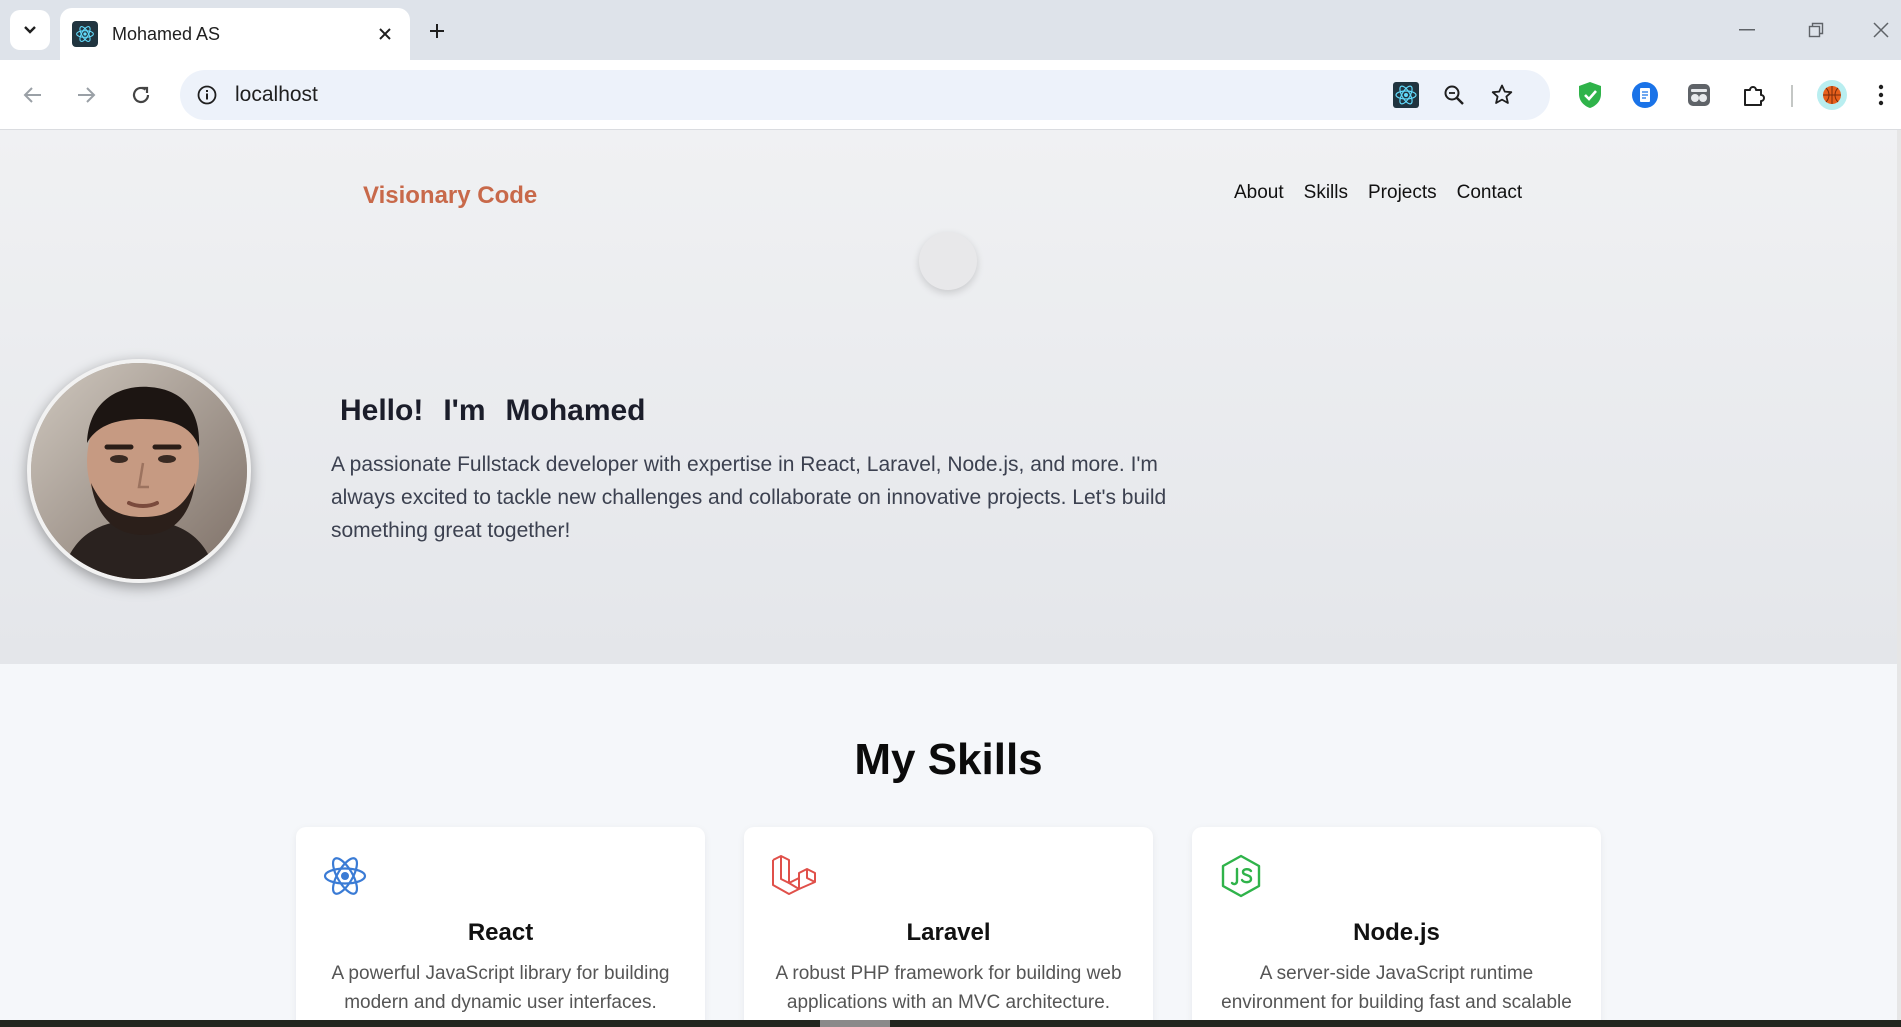 Image resolution: width=1901 pixels, height=1027 pixels. Describe the element at coordinates (345, 876) in the screenshot. I see `react-icon` at that location.